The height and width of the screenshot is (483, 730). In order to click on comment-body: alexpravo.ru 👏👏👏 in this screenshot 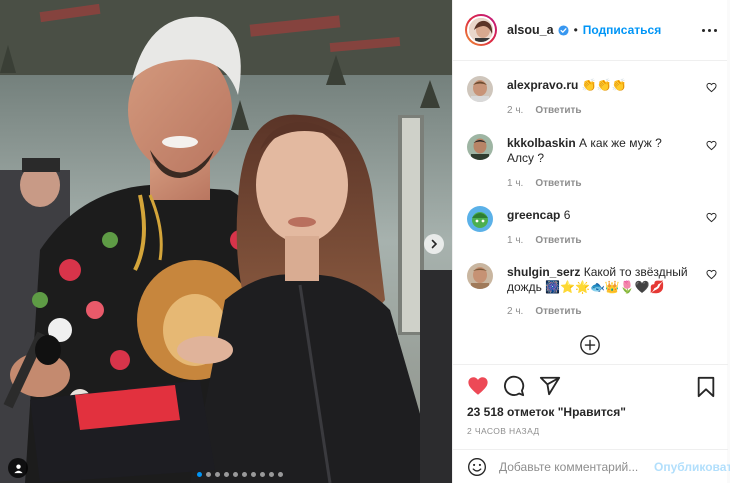, I will do `click(599, 85)`.